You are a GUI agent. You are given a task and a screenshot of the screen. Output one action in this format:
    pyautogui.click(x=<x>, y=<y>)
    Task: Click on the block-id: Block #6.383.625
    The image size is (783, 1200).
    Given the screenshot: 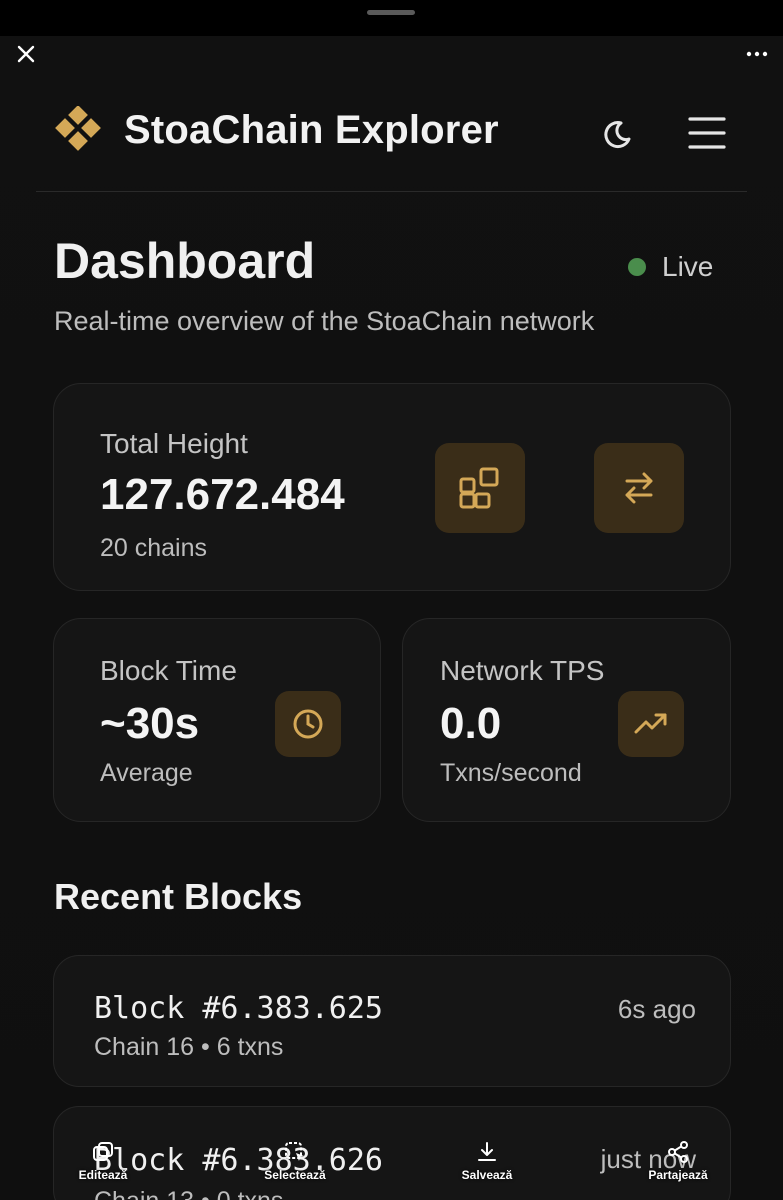 What is the action you would take?
    pyautogui.click(x=238, y=1008)
    